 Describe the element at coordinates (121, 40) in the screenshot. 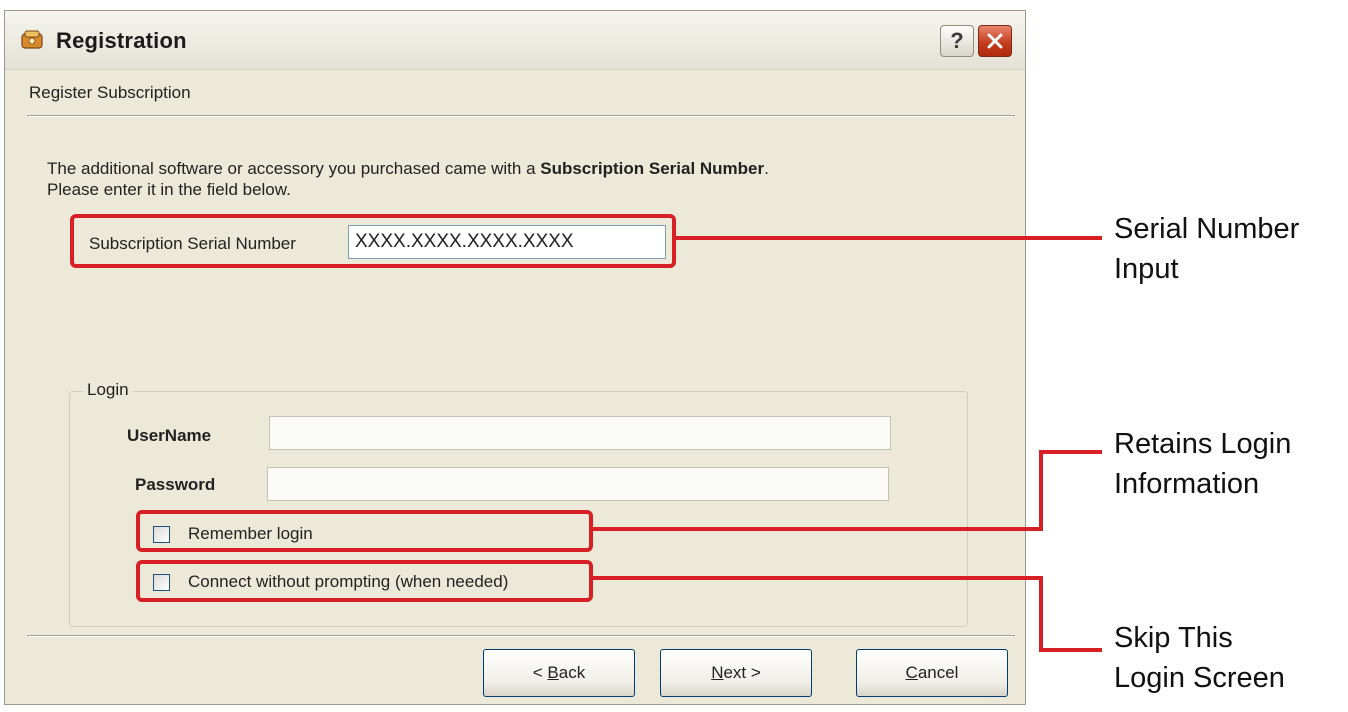

I see `window-title: Registration` at that location.